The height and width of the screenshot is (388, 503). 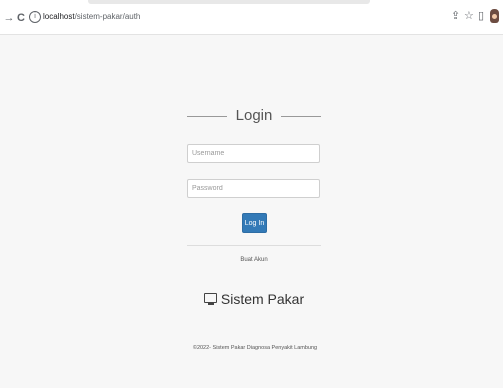 I want to click on url-path: /sistem-pakar/auth, so click(x=107, y=16).